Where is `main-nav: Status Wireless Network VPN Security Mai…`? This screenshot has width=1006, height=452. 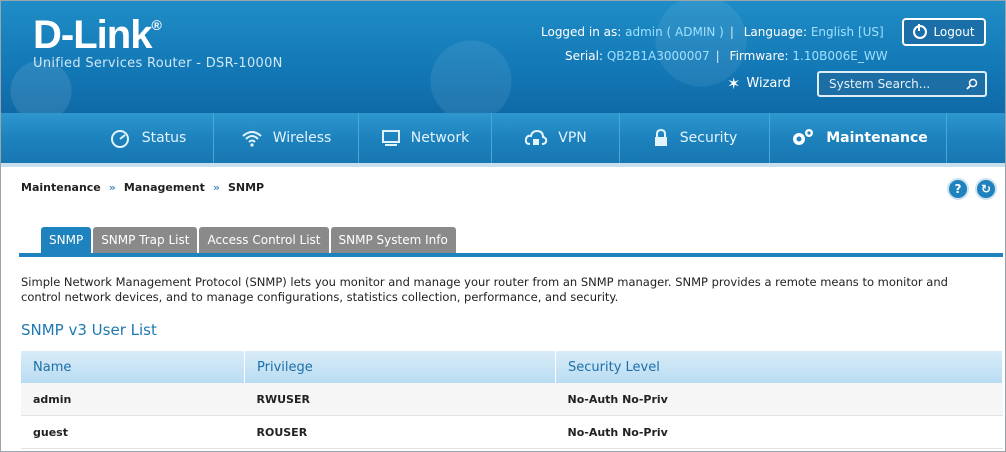 main-nav: Status Wireless Network VPN Security Mai… is located at coordinates (503, 140).